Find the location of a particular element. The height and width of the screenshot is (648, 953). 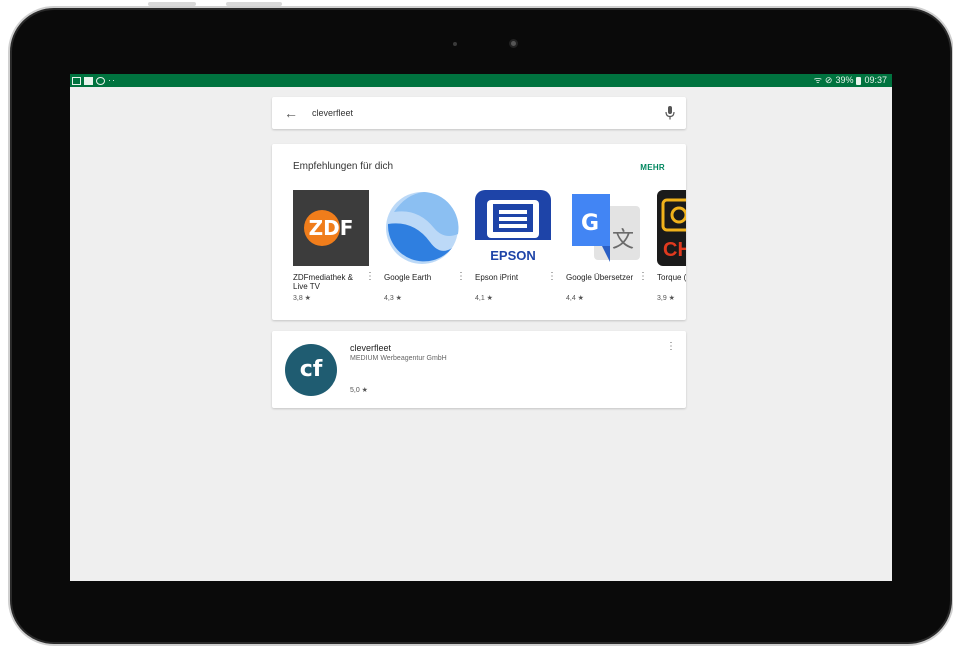

google-translate-icon: G 文 is located at coordinates (604, 228).